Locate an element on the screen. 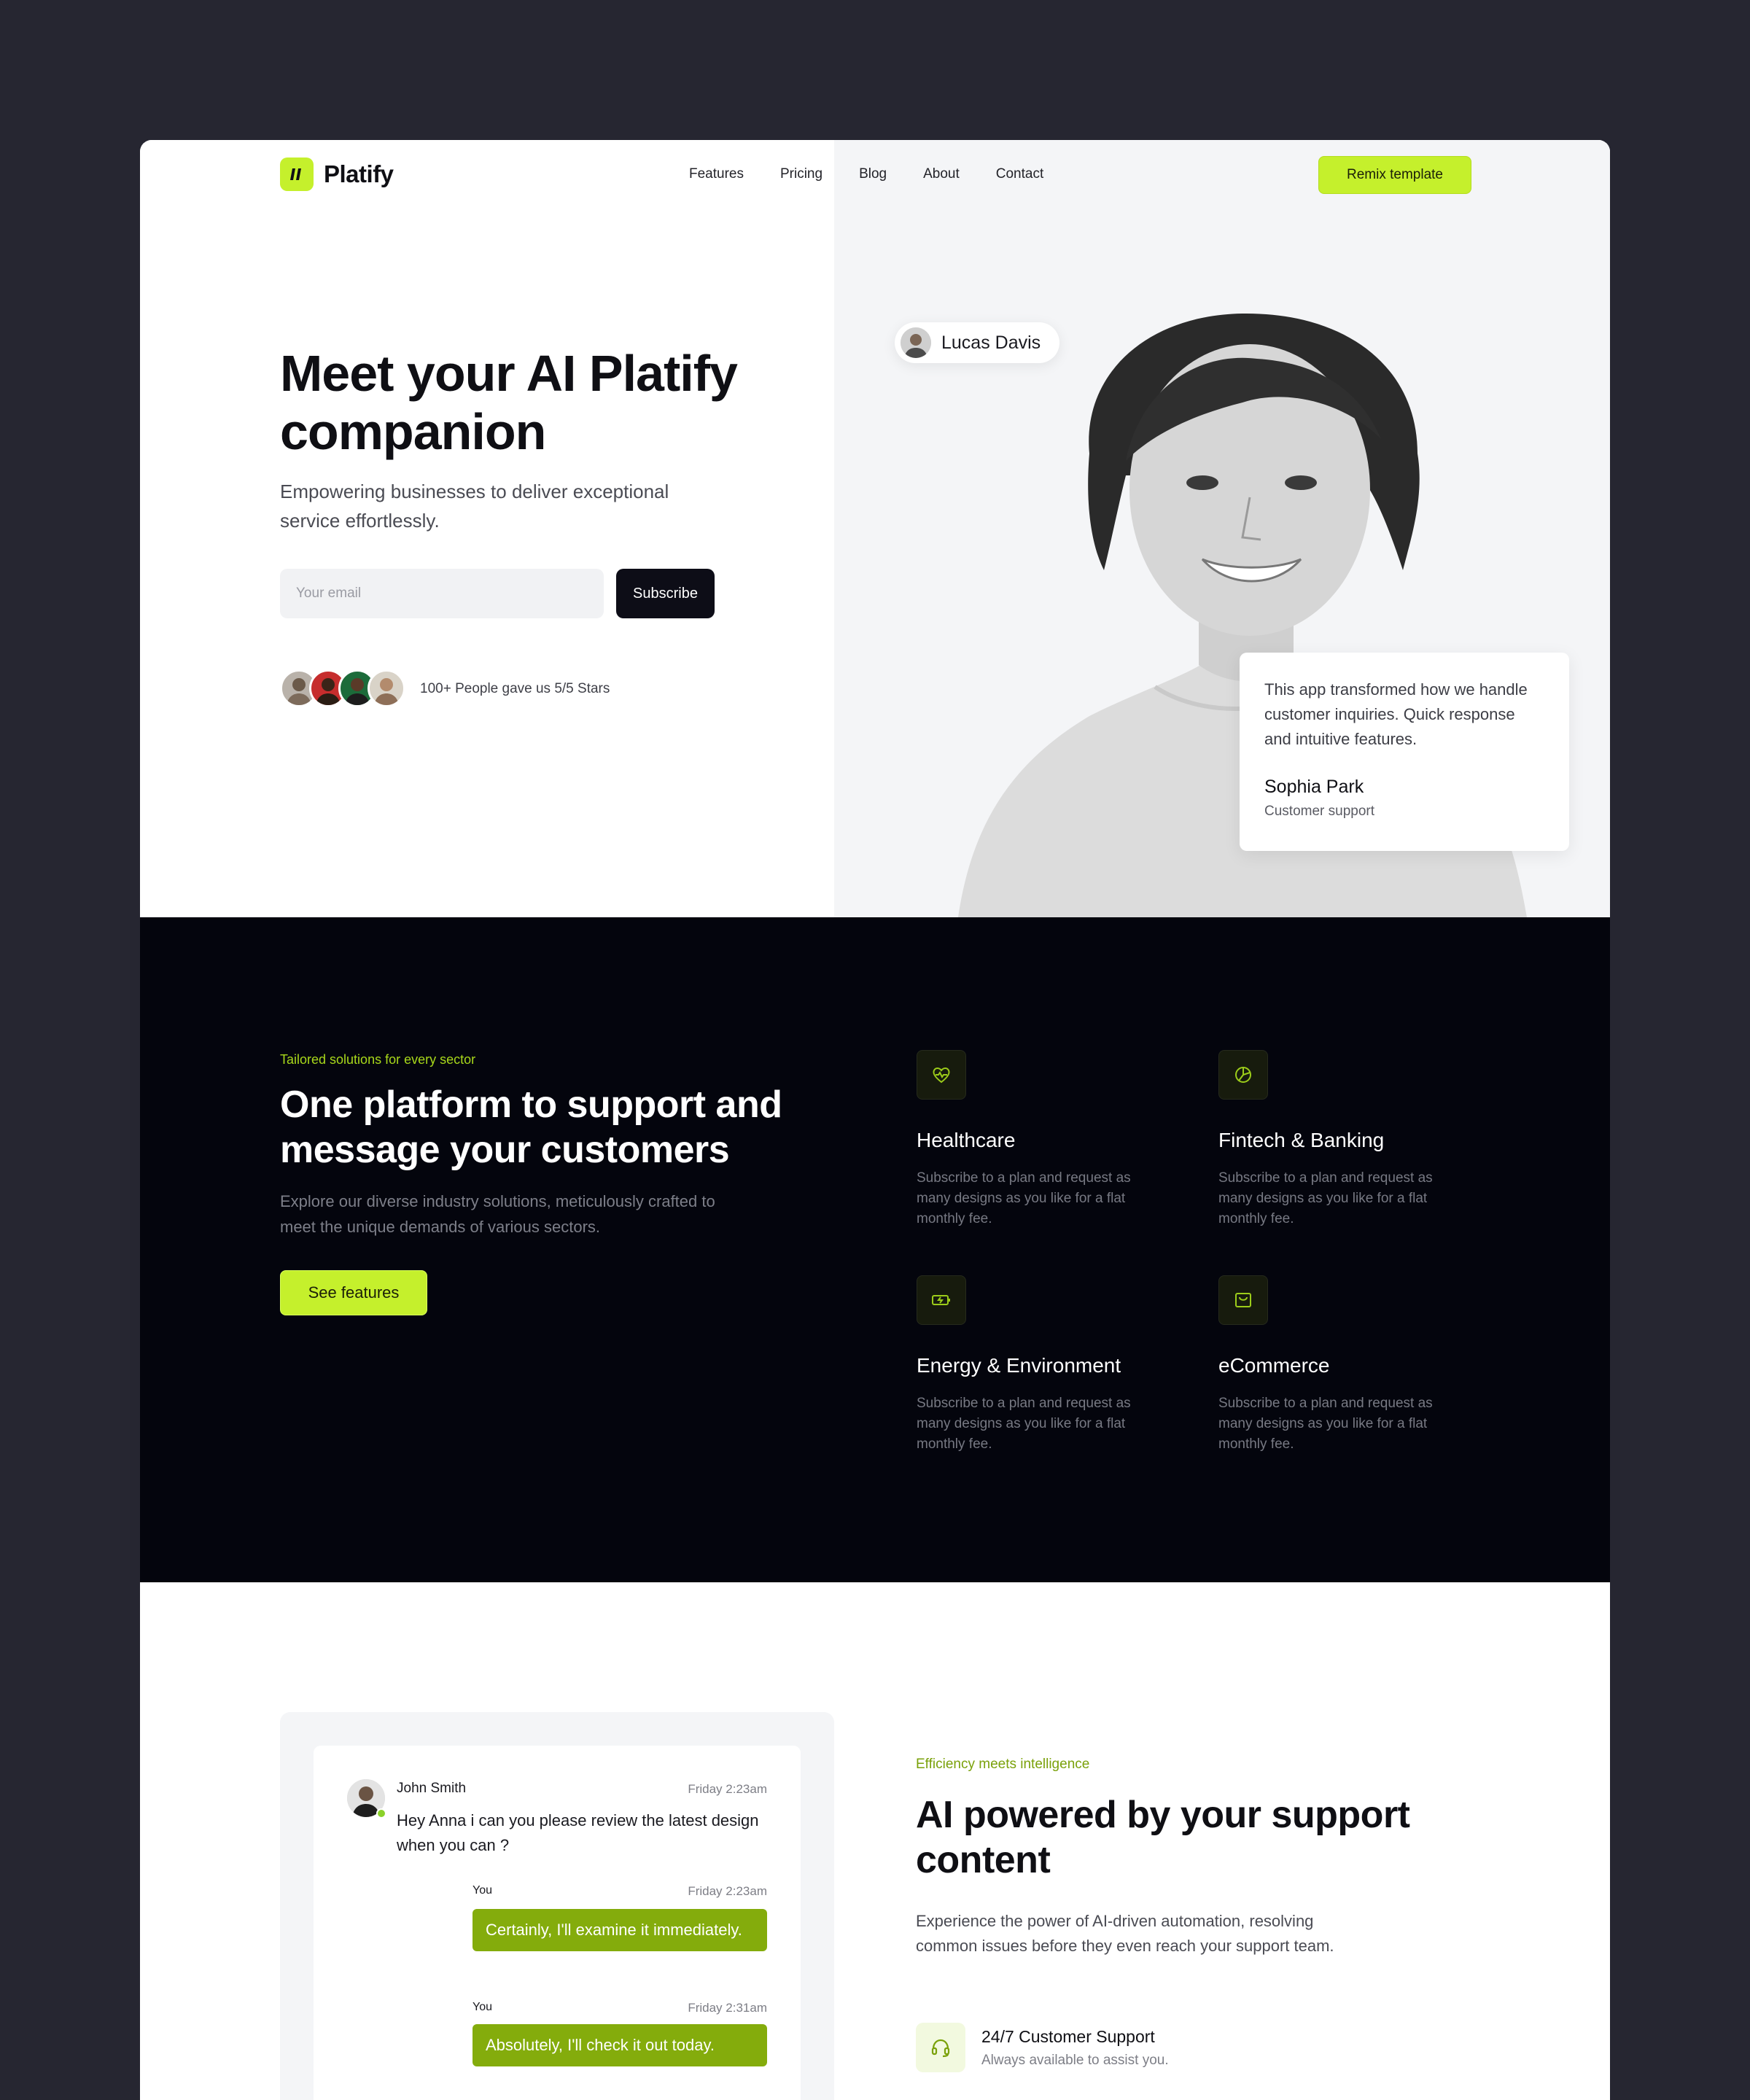  support-feature-subtitle: Always available to assist you. is located at coordinates (1075, 2060).